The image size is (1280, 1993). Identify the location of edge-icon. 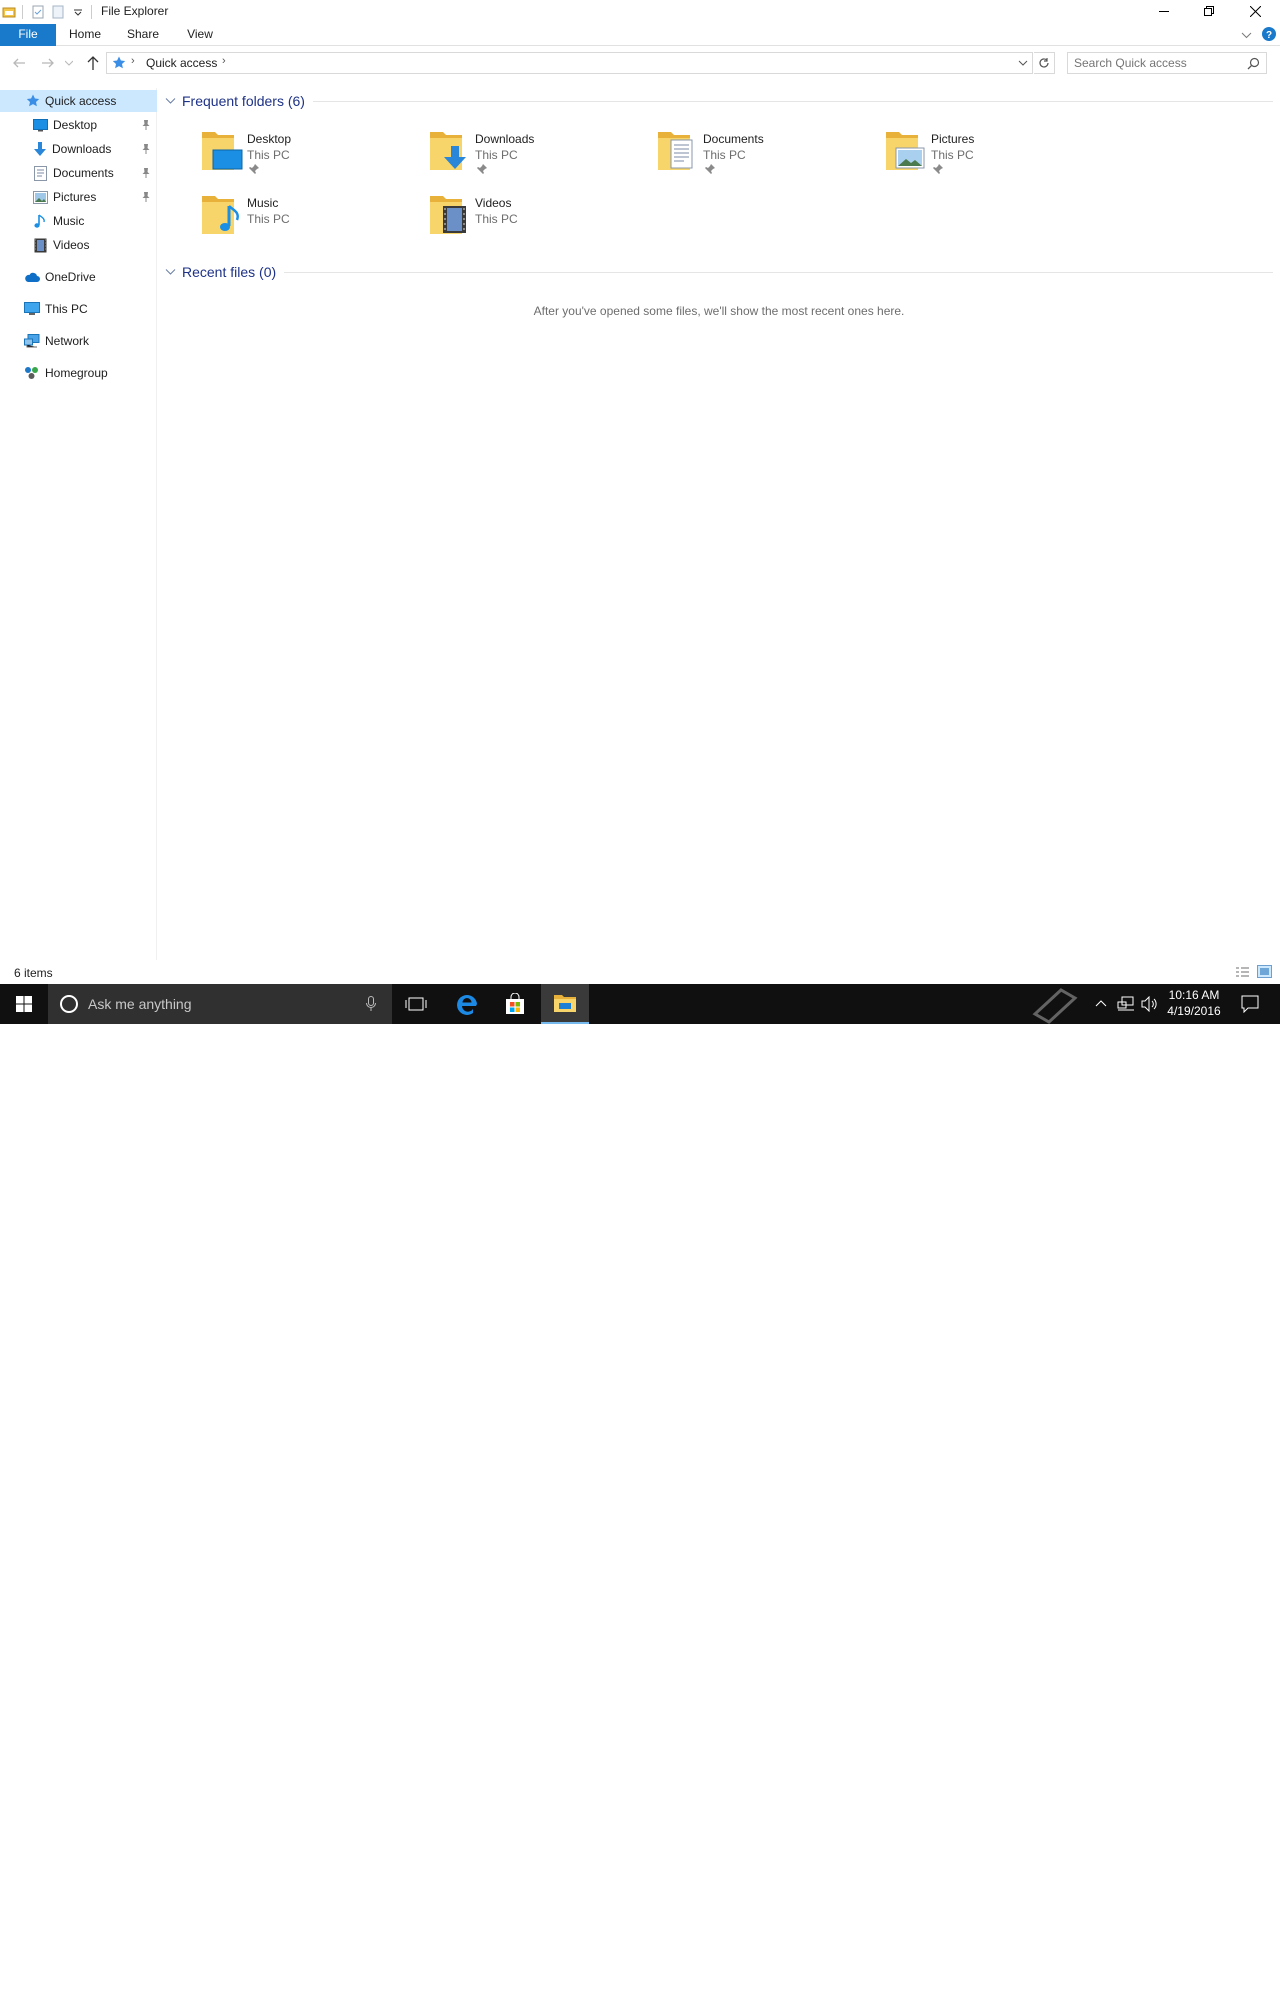
(467, 1004).